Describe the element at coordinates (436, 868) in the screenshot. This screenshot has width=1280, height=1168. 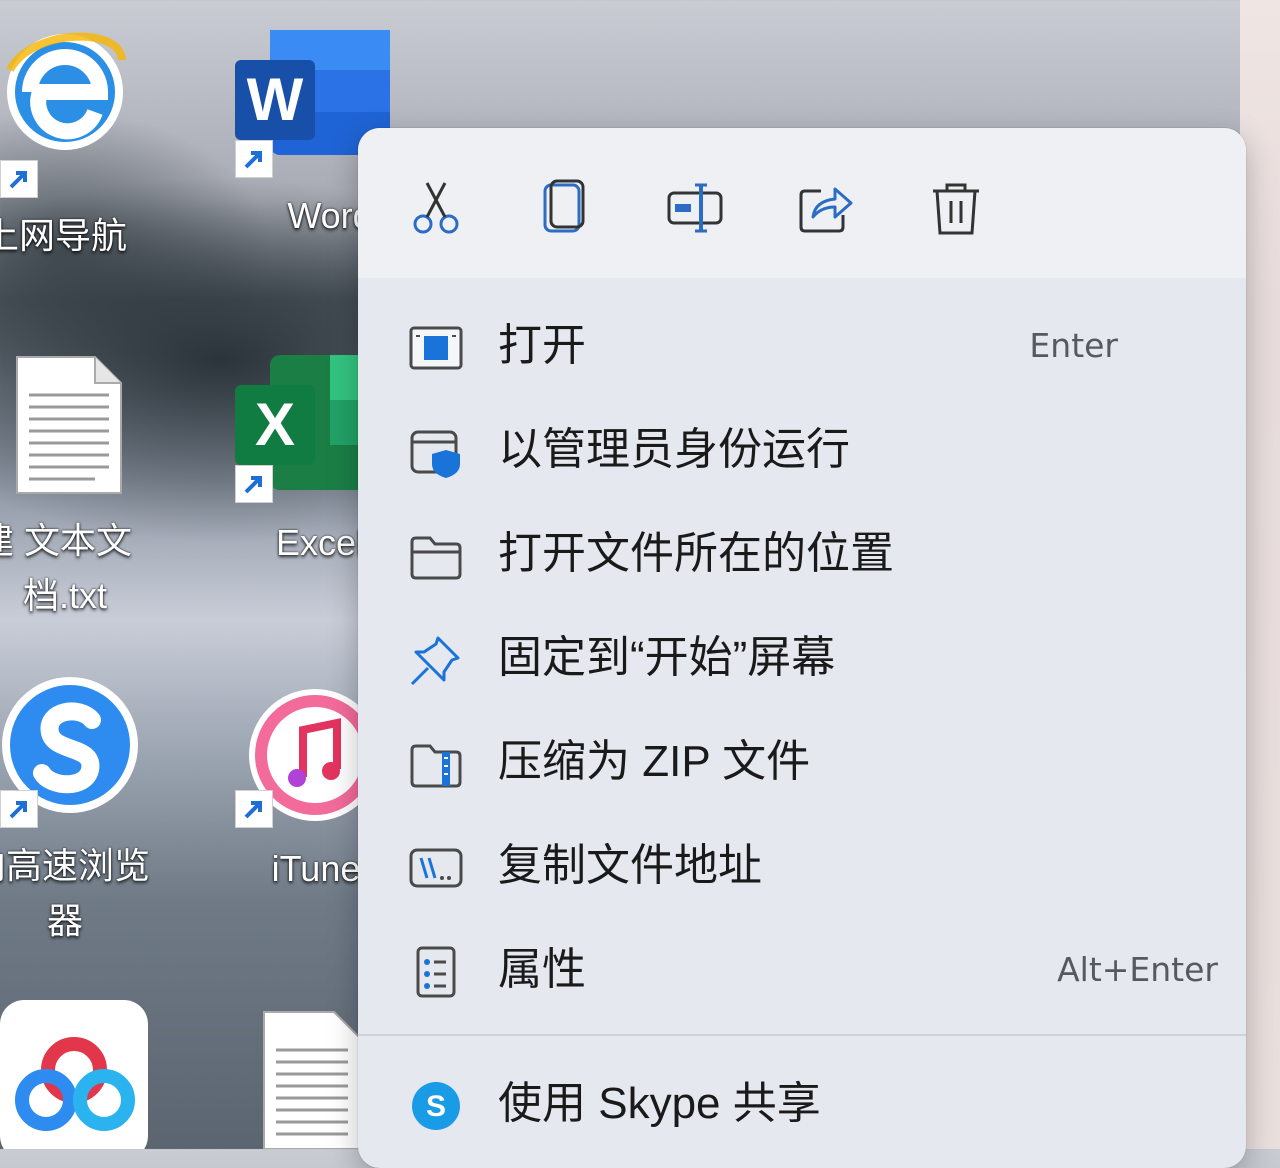
I see `copy-path-icon` at that location.